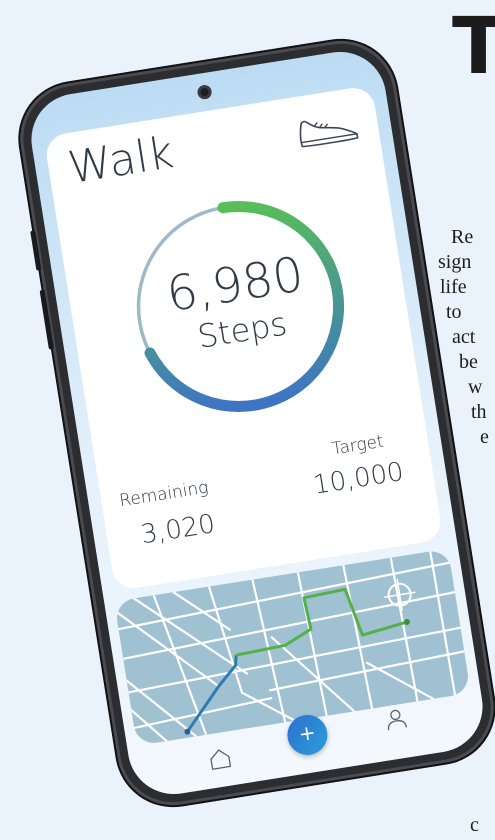  Describe the element at coordinates (204, 92) in the screenshot. I see `camera-icon` at that location.